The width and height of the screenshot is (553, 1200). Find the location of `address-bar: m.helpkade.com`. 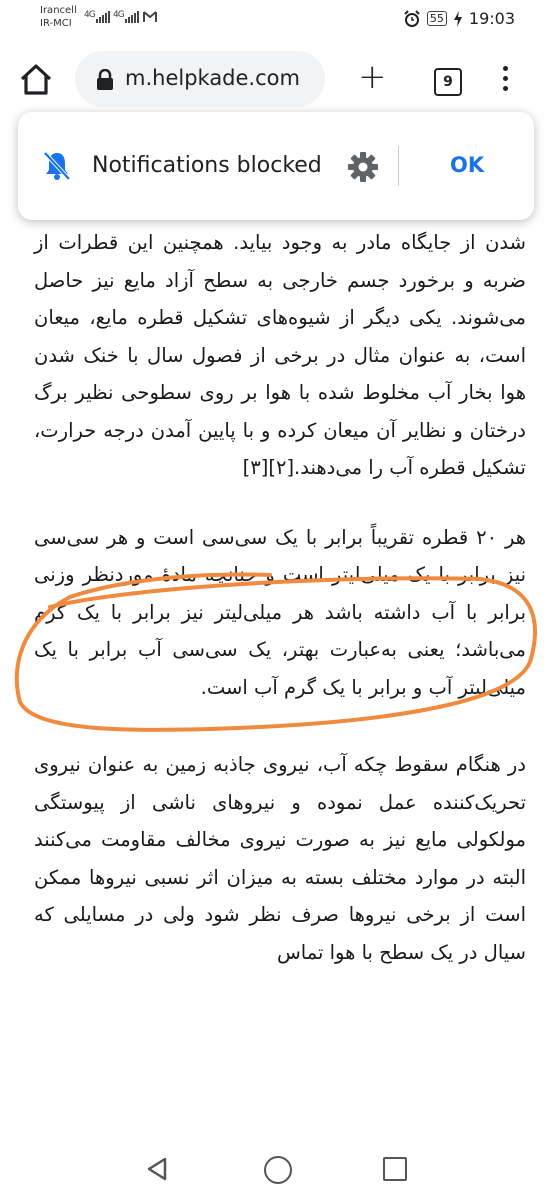

address-bar: m.helpkade.com is located at coordinates (200, 79).